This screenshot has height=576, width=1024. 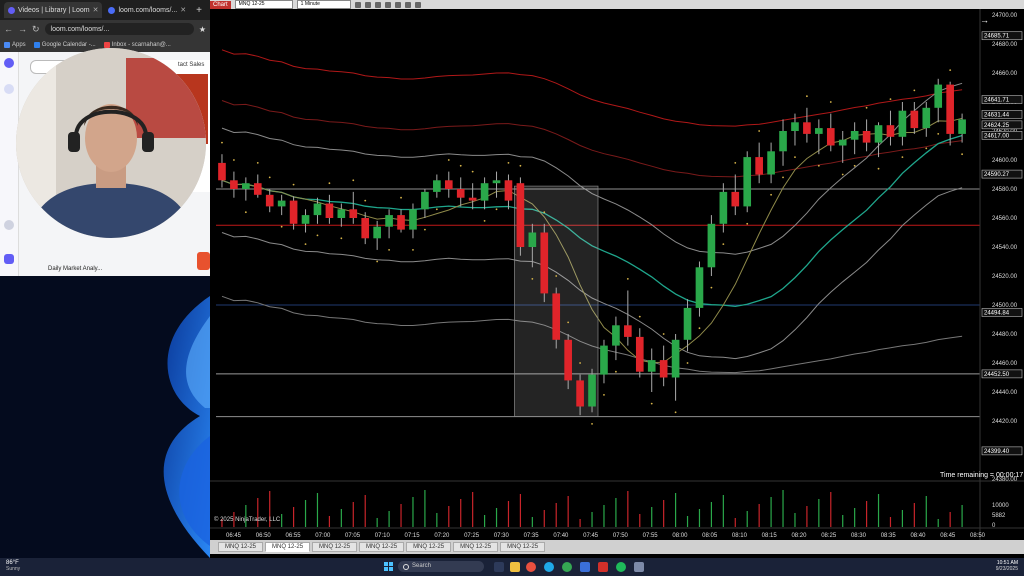 I want to click on loom-logo-icon, so click(x=9, y=63).